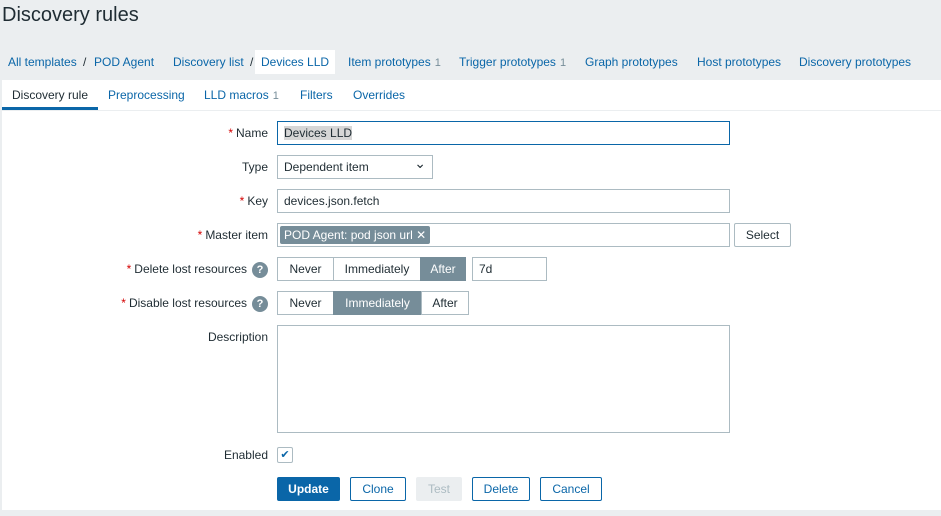 Image resolution: width=941 pixels, height=516 pixels. I want to click on tab-discovery-rule: Discovery rule, so click(50, 97).